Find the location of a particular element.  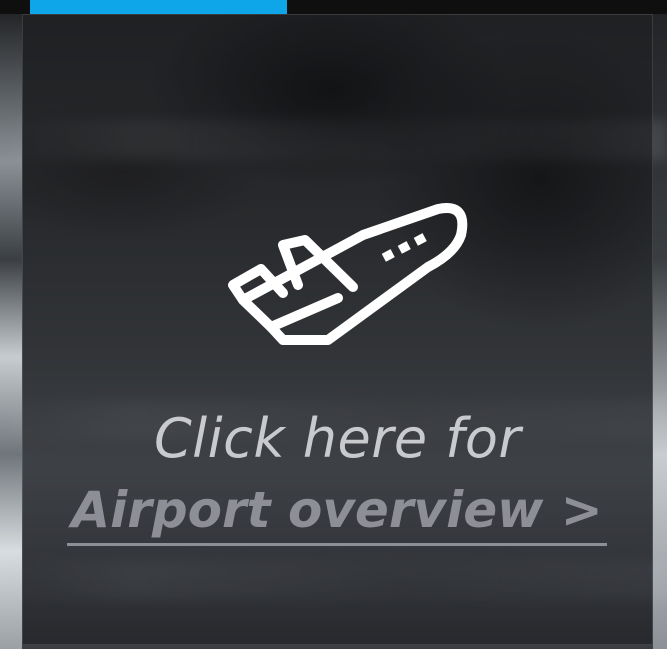

background-left-edge is located at coordinates (11, 324).